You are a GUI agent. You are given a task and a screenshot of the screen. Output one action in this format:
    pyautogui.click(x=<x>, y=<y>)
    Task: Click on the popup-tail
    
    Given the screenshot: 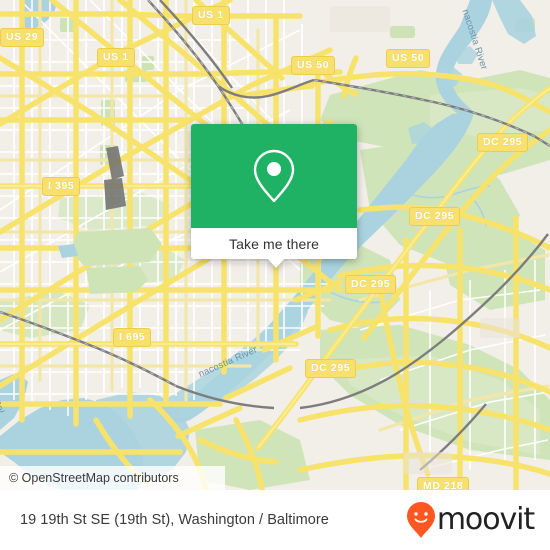 What is the action you would take?
    pyautogui.click(x=276, y=263)
    